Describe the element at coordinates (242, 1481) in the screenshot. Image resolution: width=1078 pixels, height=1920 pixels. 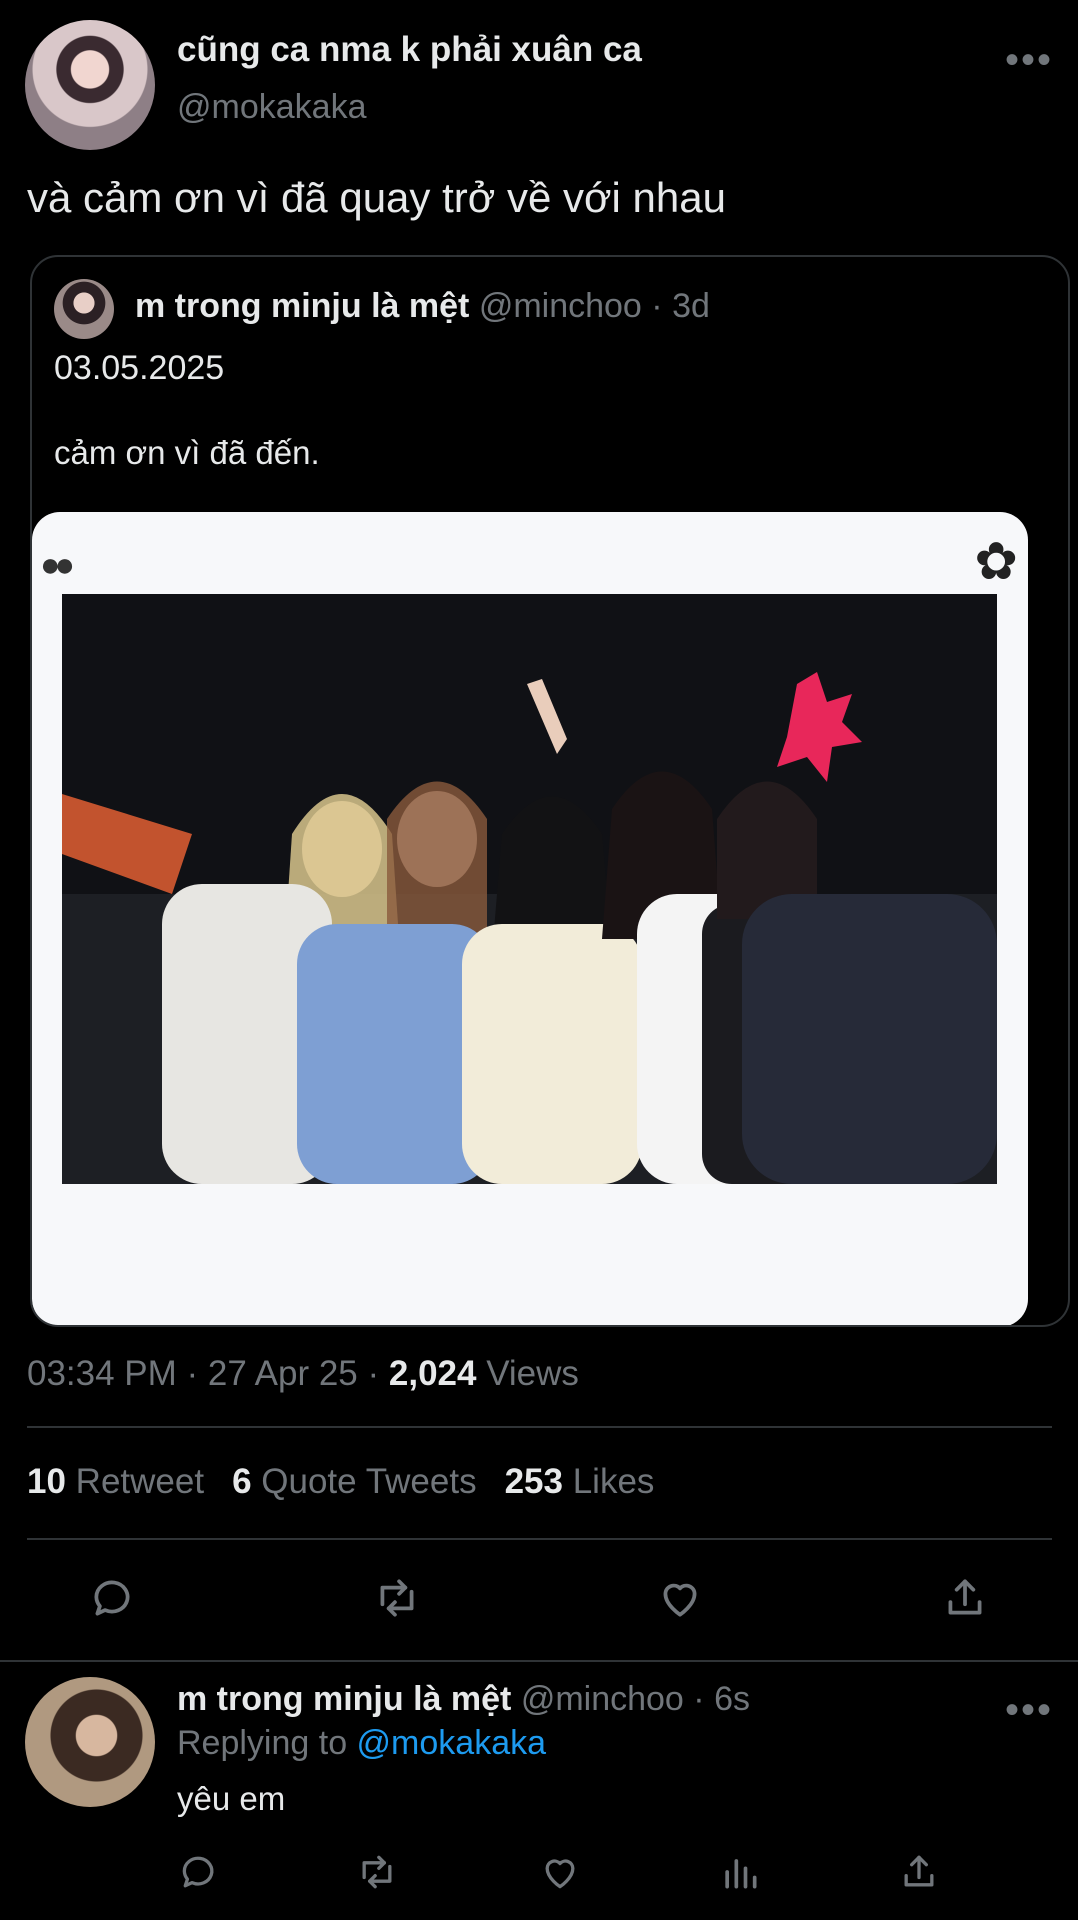
I see `quotes-count: 6` at that location.